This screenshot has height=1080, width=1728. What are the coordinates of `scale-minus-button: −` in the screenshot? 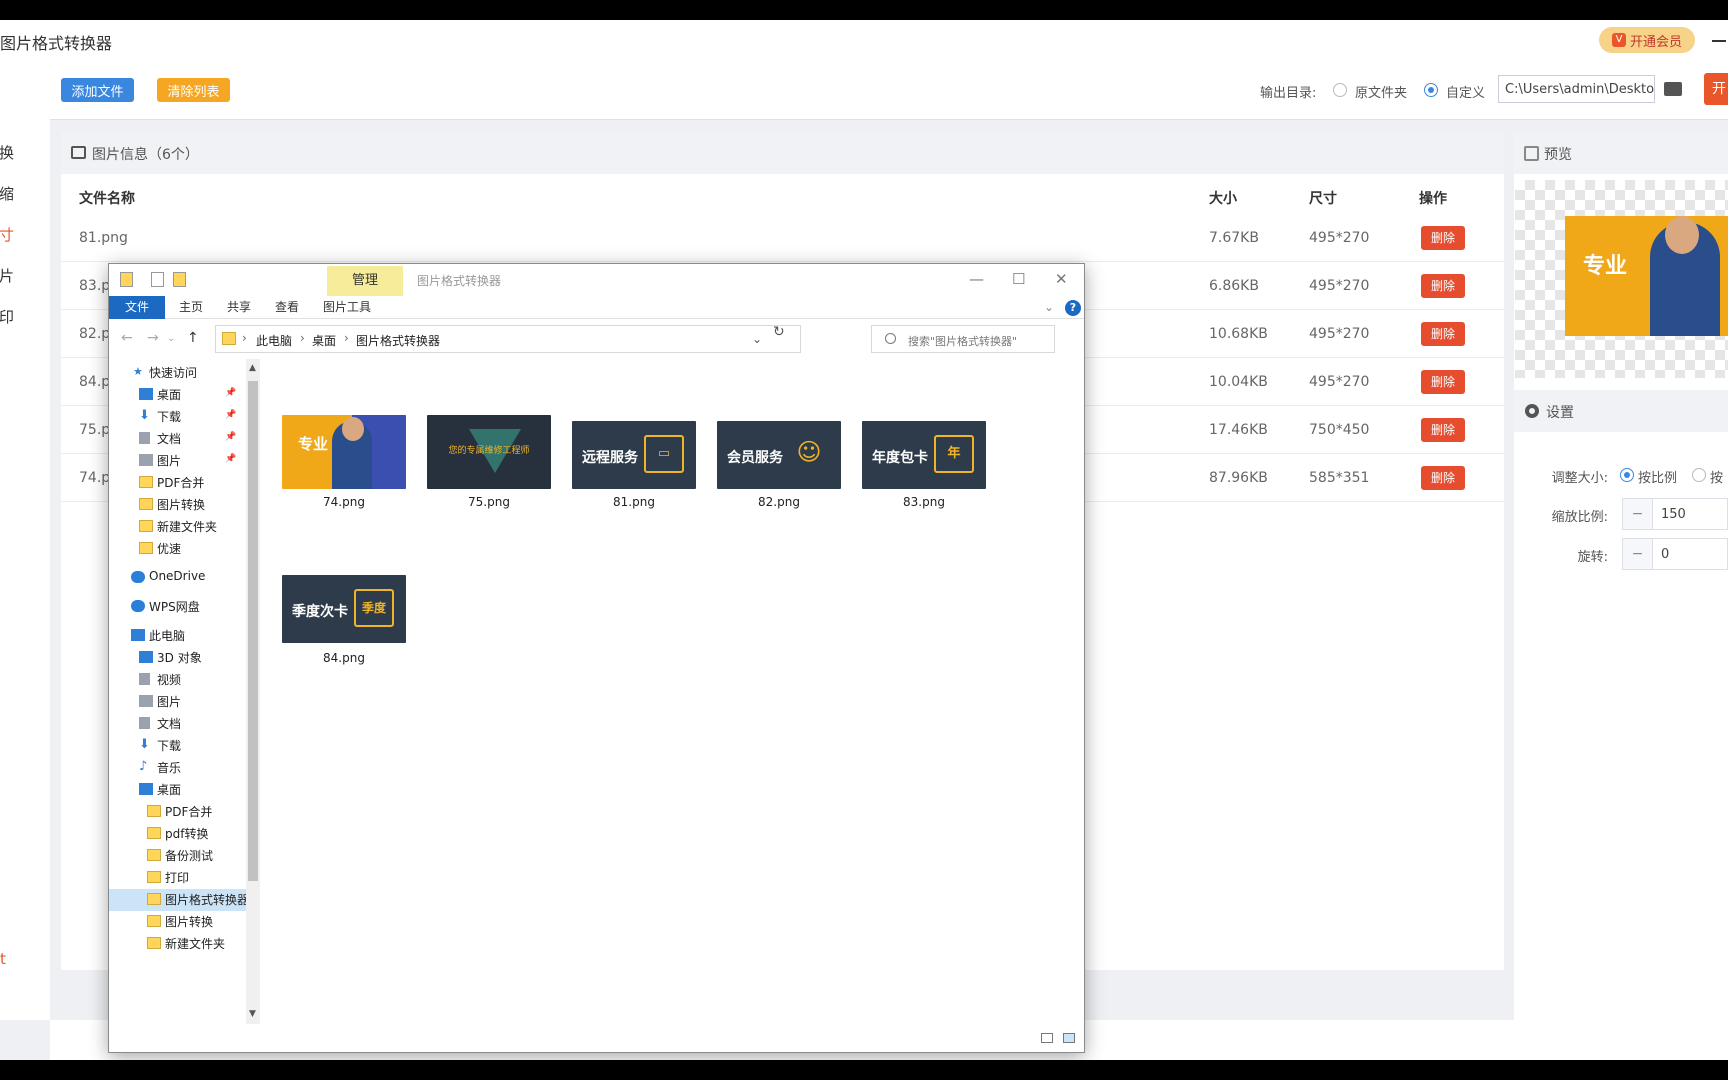 It's located at (1638, 514).